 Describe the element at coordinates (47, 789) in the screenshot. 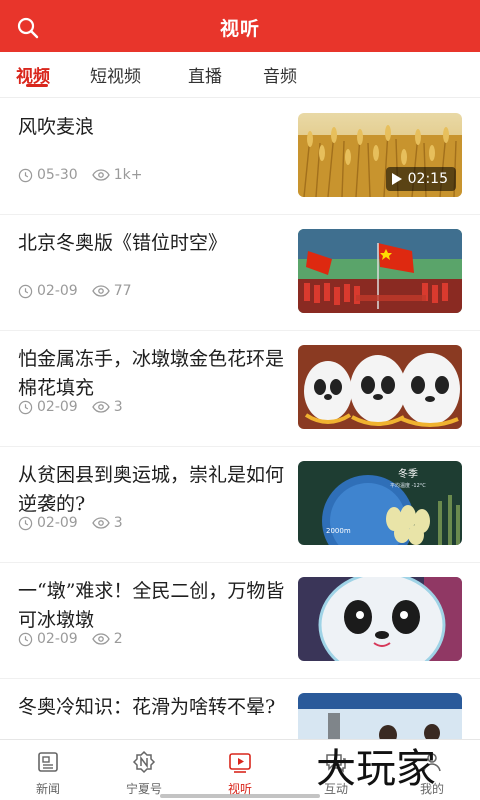

I see `nav-label: 新闻` at that location.